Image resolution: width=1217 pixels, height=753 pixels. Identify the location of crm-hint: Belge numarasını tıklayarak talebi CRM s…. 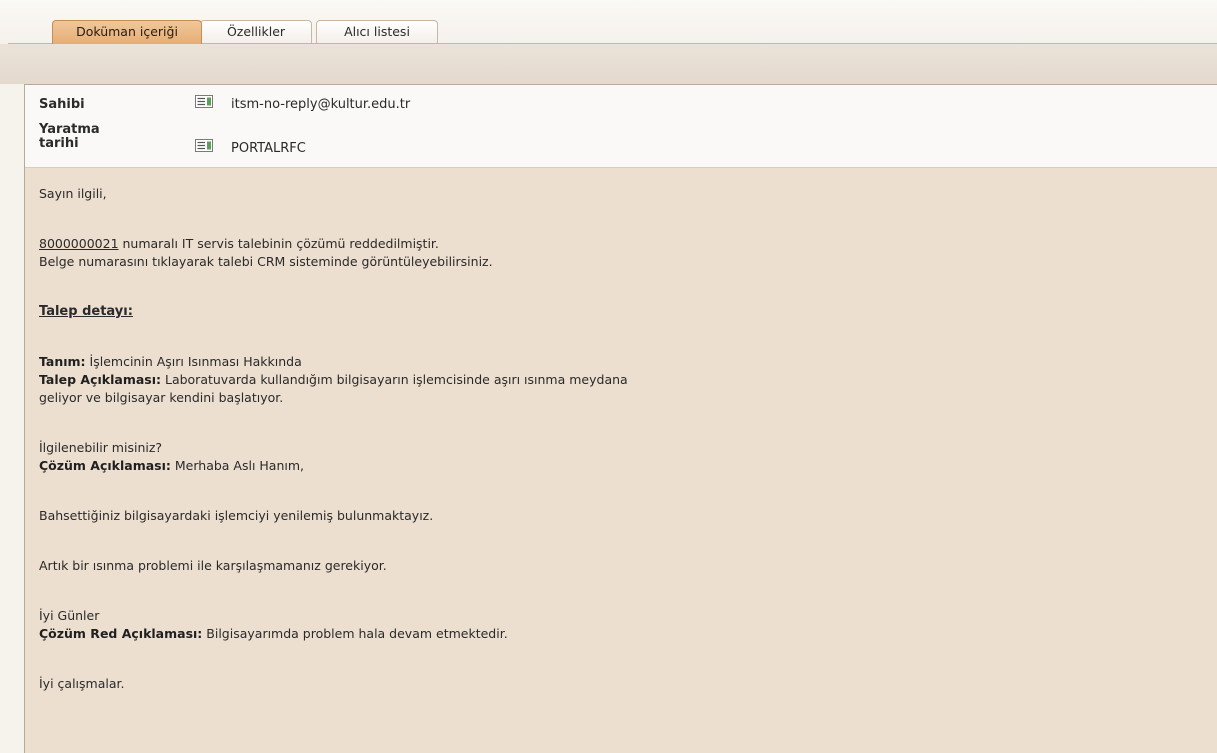
(266, 261).